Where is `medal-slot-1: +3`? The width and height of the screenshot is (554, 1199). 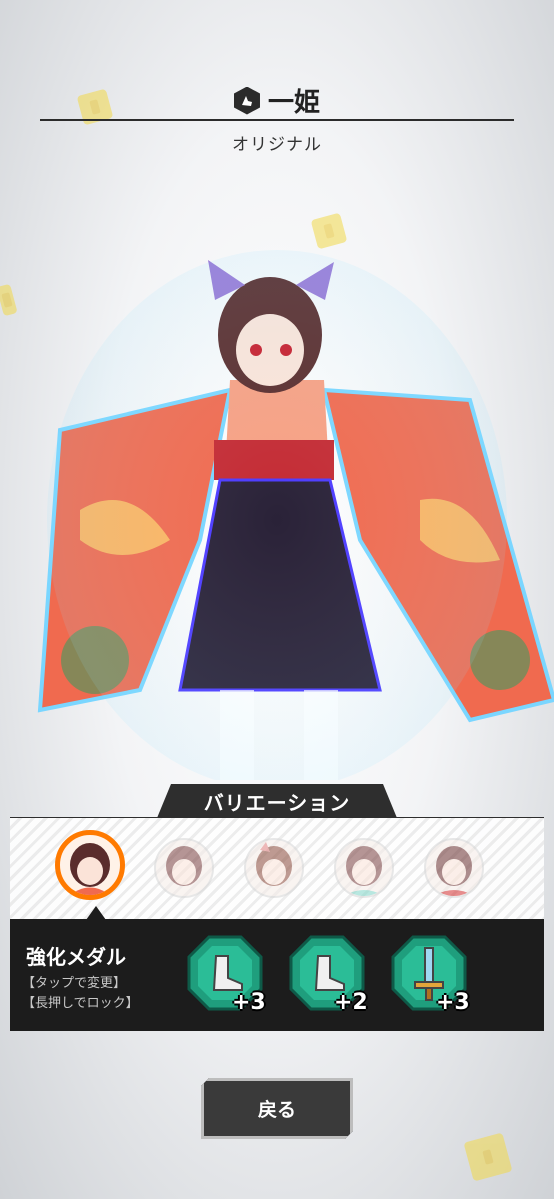
medal-slot-1: +3 is located at coordinates (226, 975).